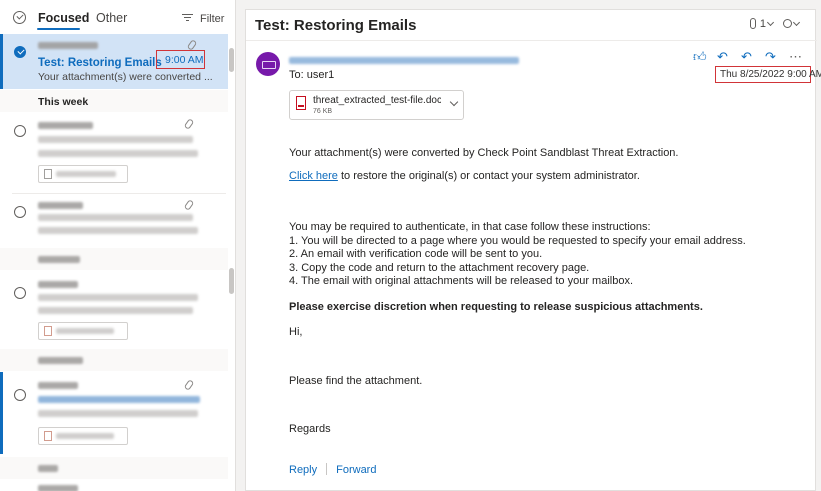 The height and width of the screenshot is (491, 821). I want to click on attachment-count: 1, so click(762, 24).